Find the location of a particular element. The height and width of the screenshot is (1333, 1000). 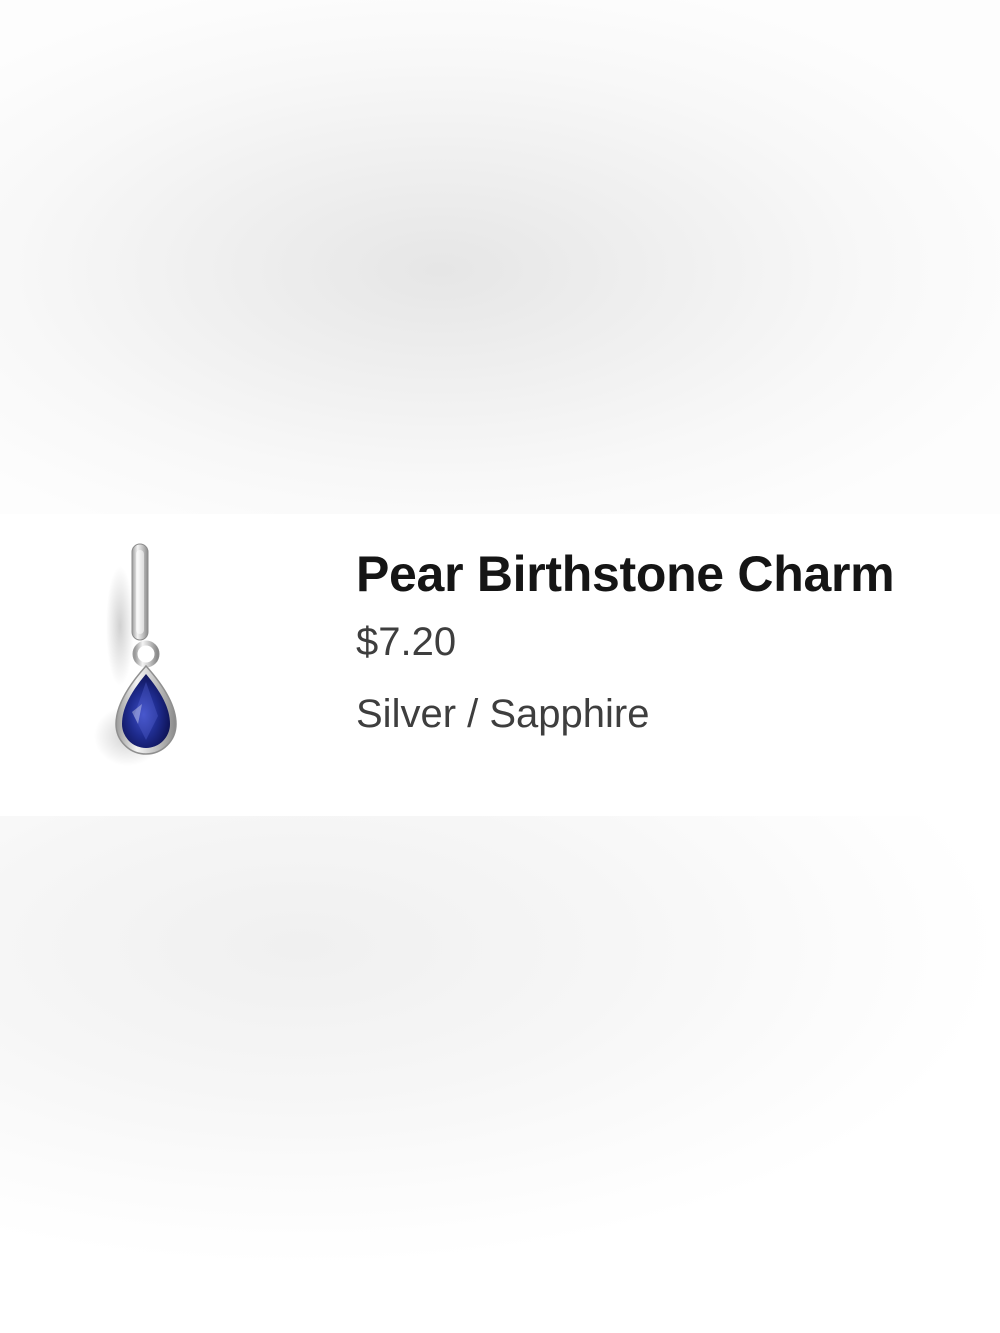

product-title: Pear Birthstone Charm is located at coordinates (668, 574).